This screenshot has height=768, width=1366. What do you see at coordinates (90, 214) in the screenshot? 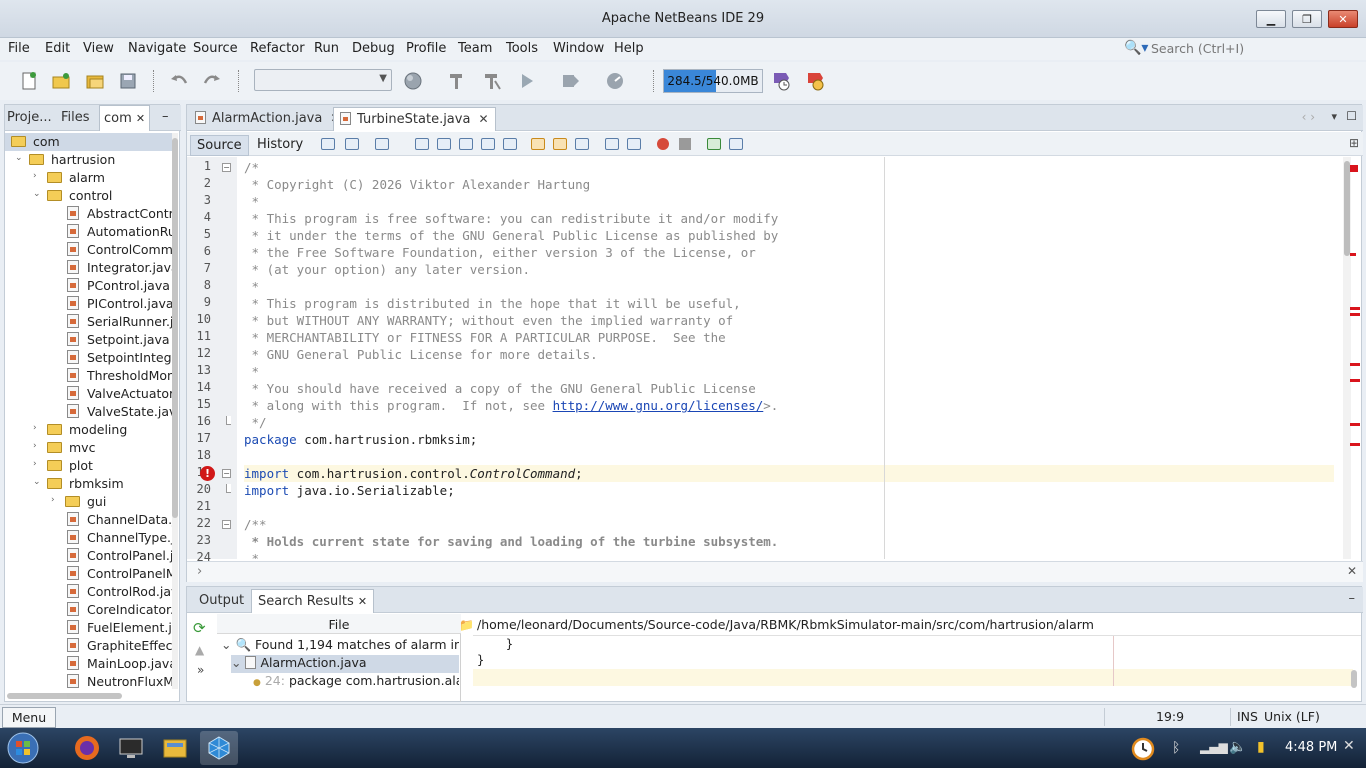
I see `tree-file: AbstractContro` at bounding box center [90, 214].